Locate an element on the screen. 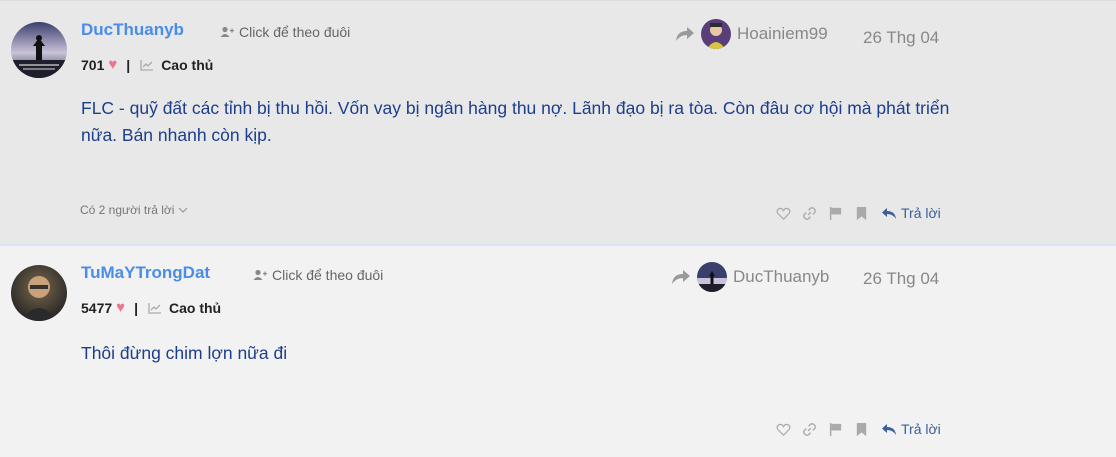 This screenshot has width=1116, height=457. username: TuMaYTrongDat is located at coordinates (145, 273).